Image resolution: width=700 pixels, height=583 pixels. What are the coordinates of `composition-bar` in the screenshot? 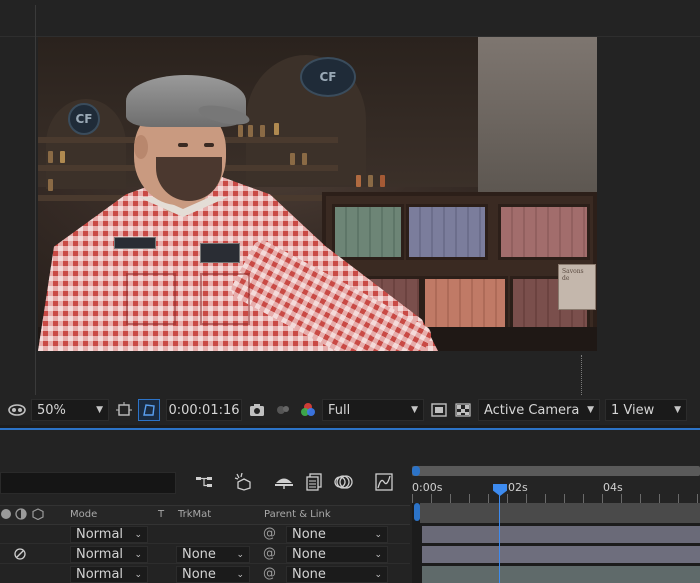 It's located at (560, 513).